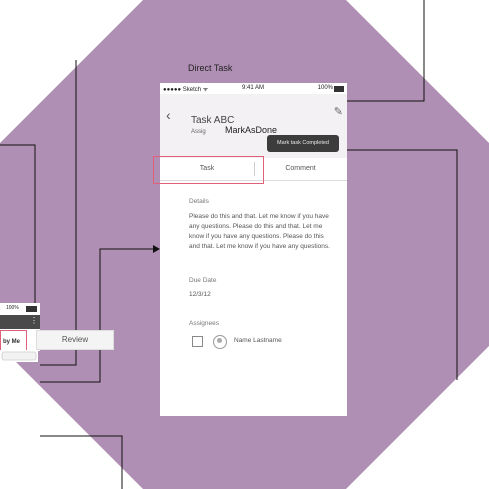 The height and width of the screenshot is (489, 489). What do you see at coordinates (13, 340) in the screenshot?
I see `mini-tab-by-me: by Me` at bounding box center [13, 340].